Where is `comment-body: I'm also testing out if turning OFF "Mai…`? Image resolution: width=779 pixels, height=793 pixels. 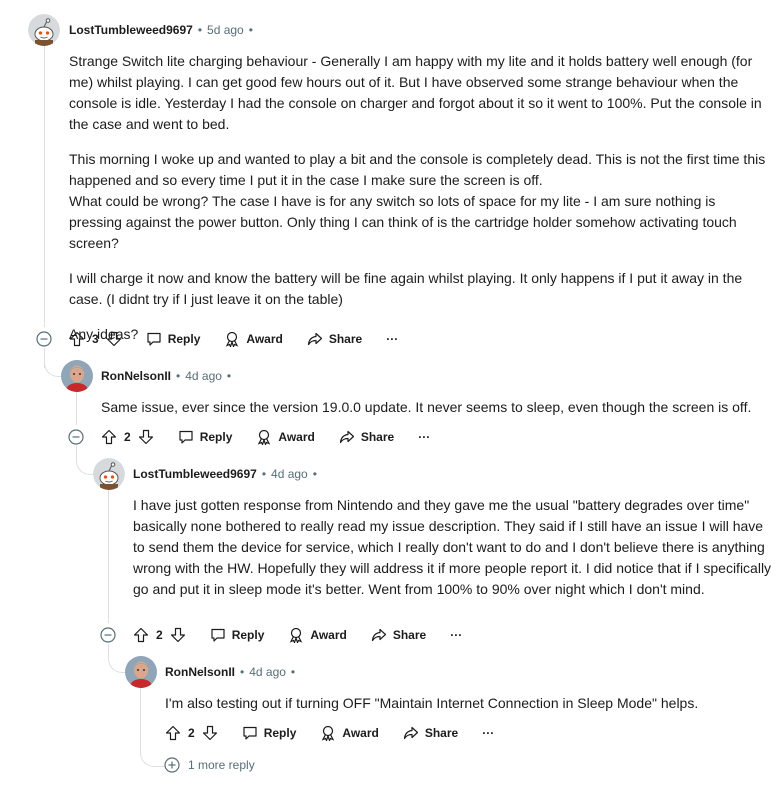
comment-body: I'm also testing out if turning OFF "Mai… is located at coordinates (467, 703).